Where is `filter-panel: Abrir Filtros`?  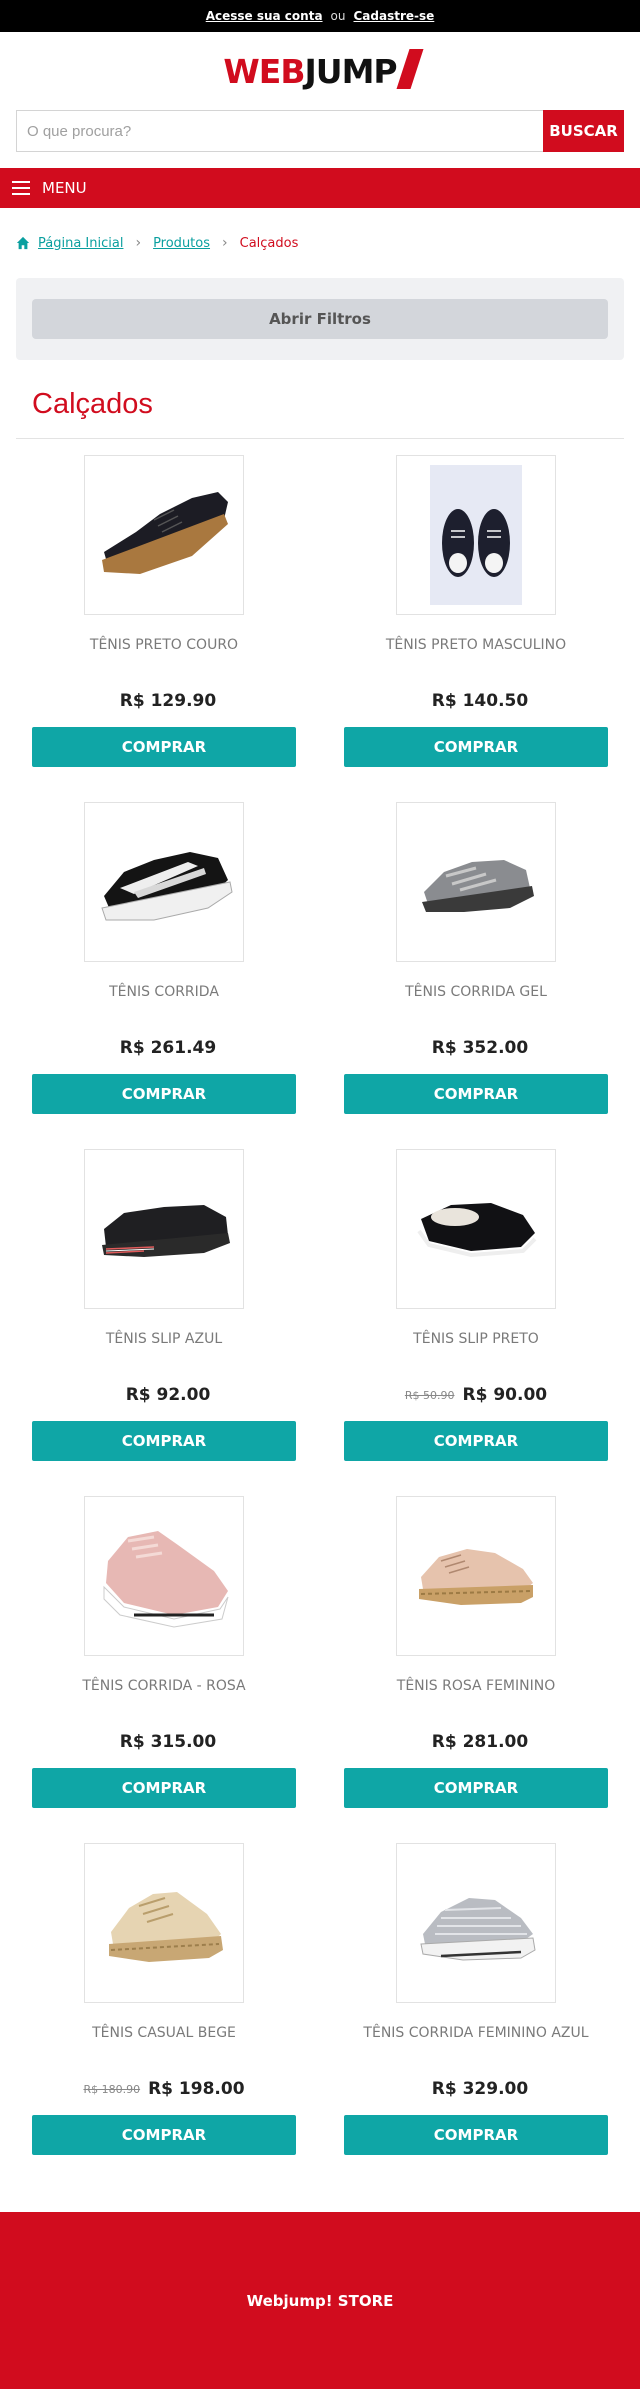 filter-panel: Abrir Filtros is located at coordinates (320, 319).